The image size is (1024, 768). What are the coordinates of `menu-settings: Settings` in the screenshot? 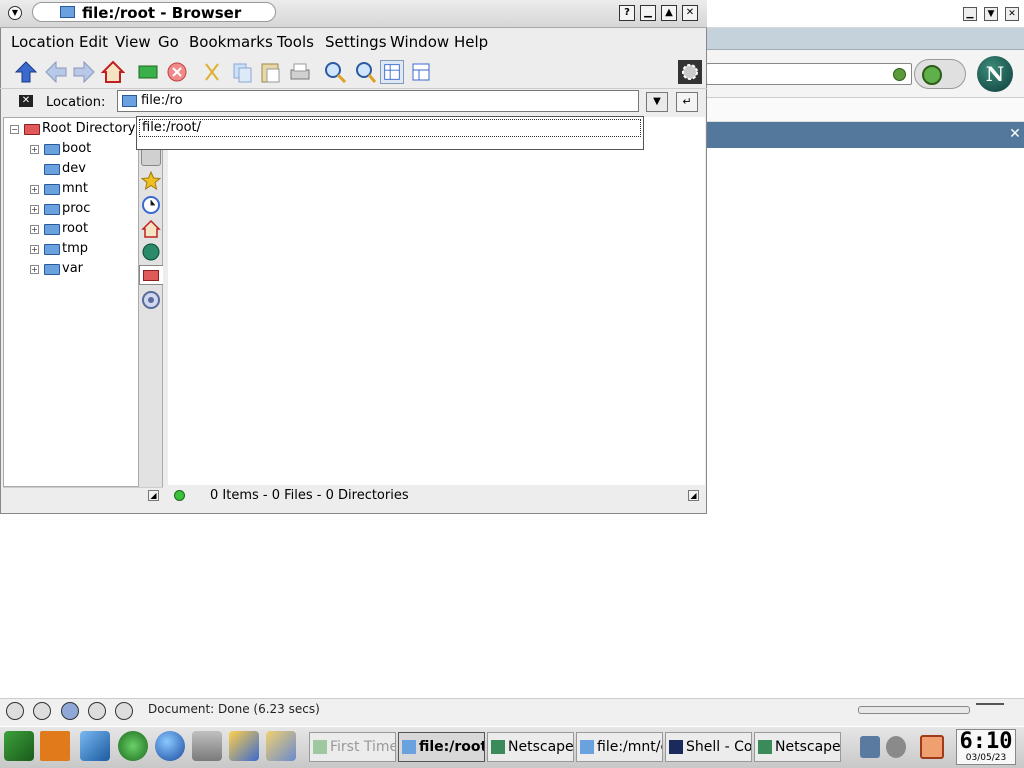 It's located at (356, 42).